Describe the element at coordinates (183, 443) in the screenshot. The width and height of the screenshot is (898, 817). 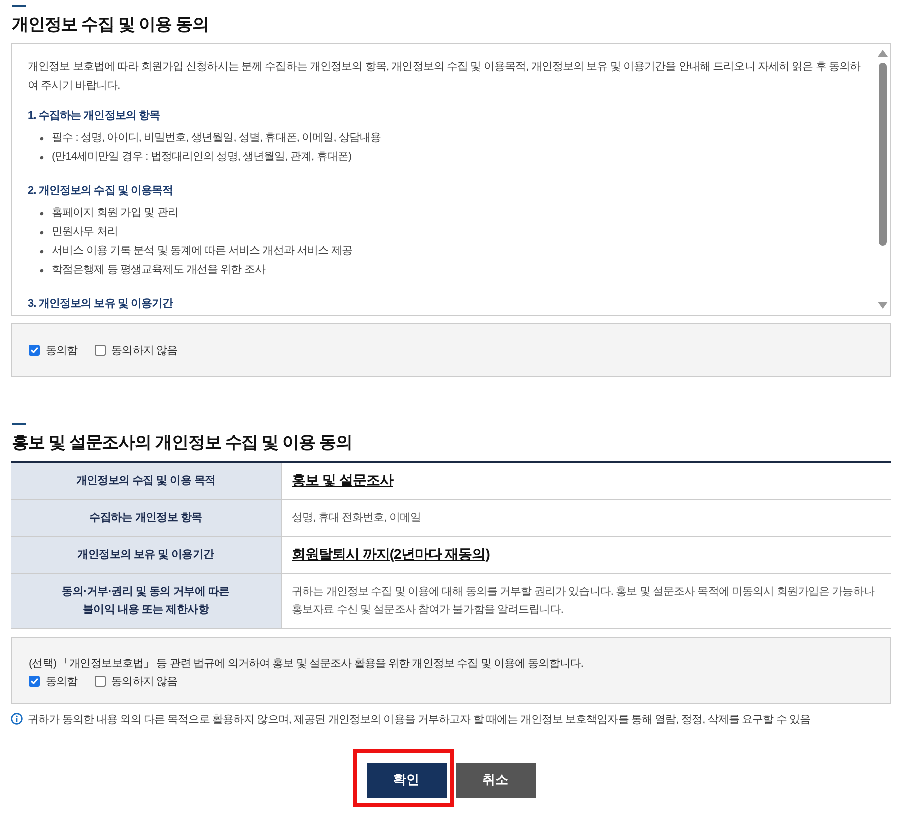
I see `section-title: 홍보 및 설문조사의 개인정보 수집 및 이용 동의` at that location.